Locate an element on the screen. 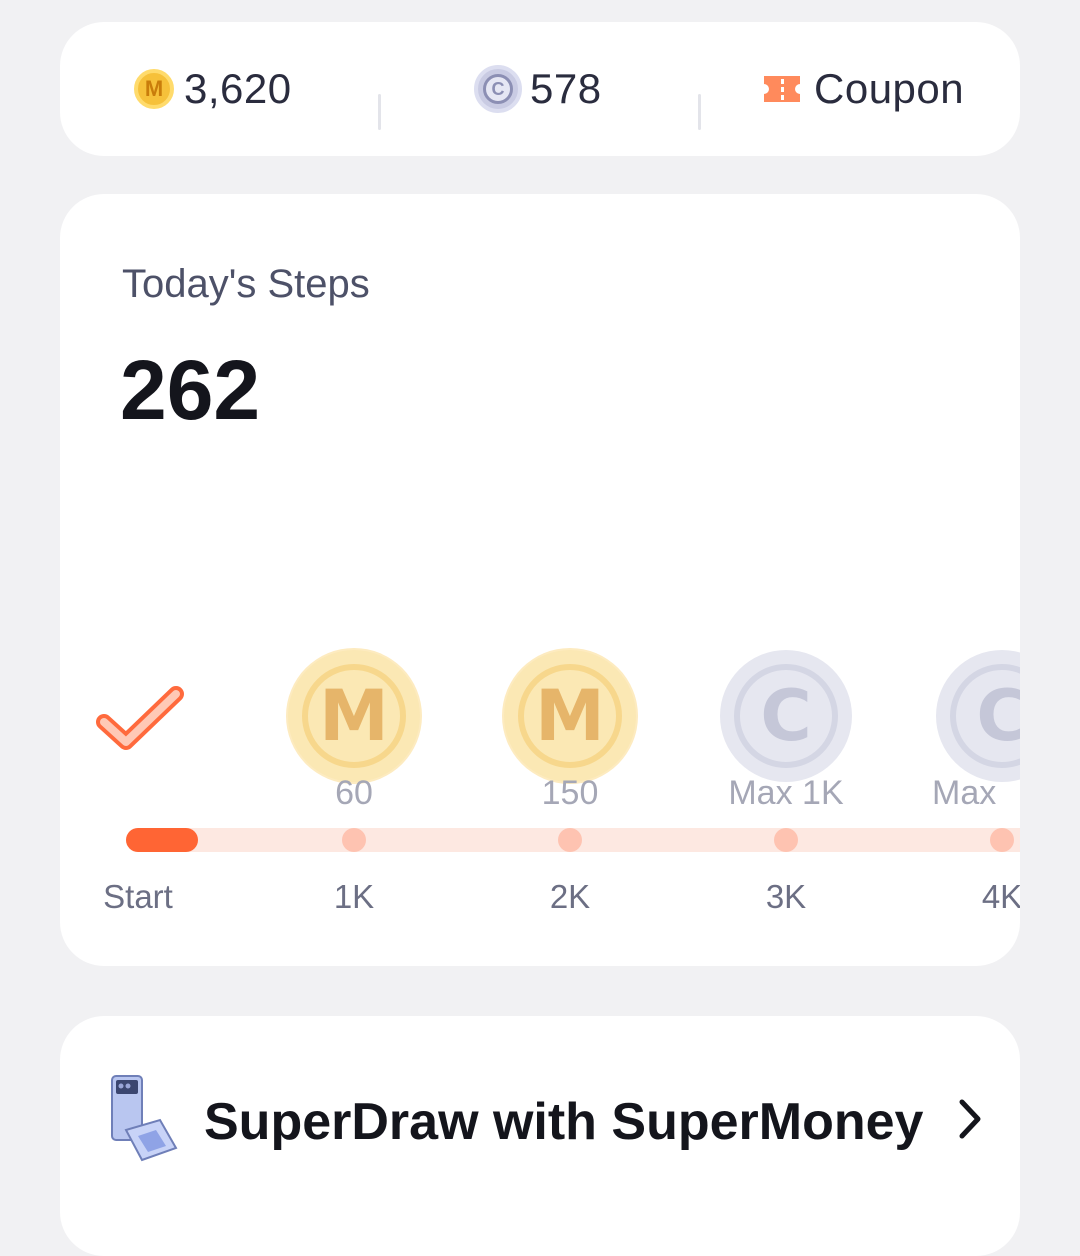  balance-card: M 3,620 C 578 Coupon is located at coordinates (540, 89).